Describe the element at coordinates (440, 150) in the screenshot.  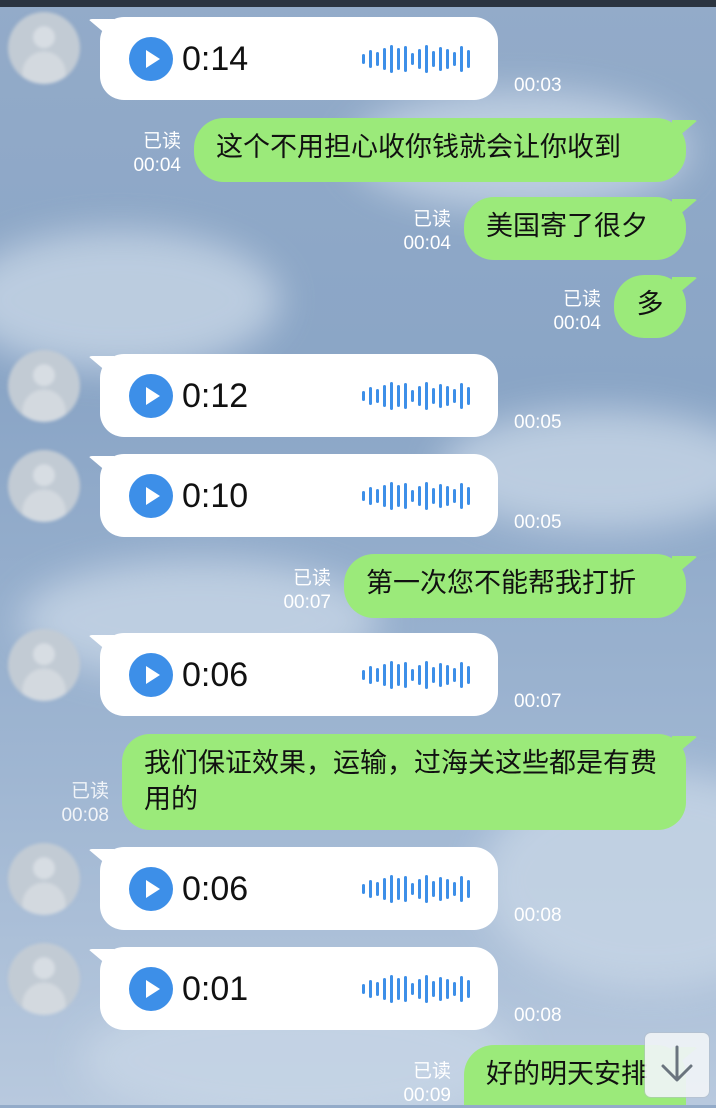
I see `sent-text-bubble: 这个不用担心收你钱就会让你收到` at that location.